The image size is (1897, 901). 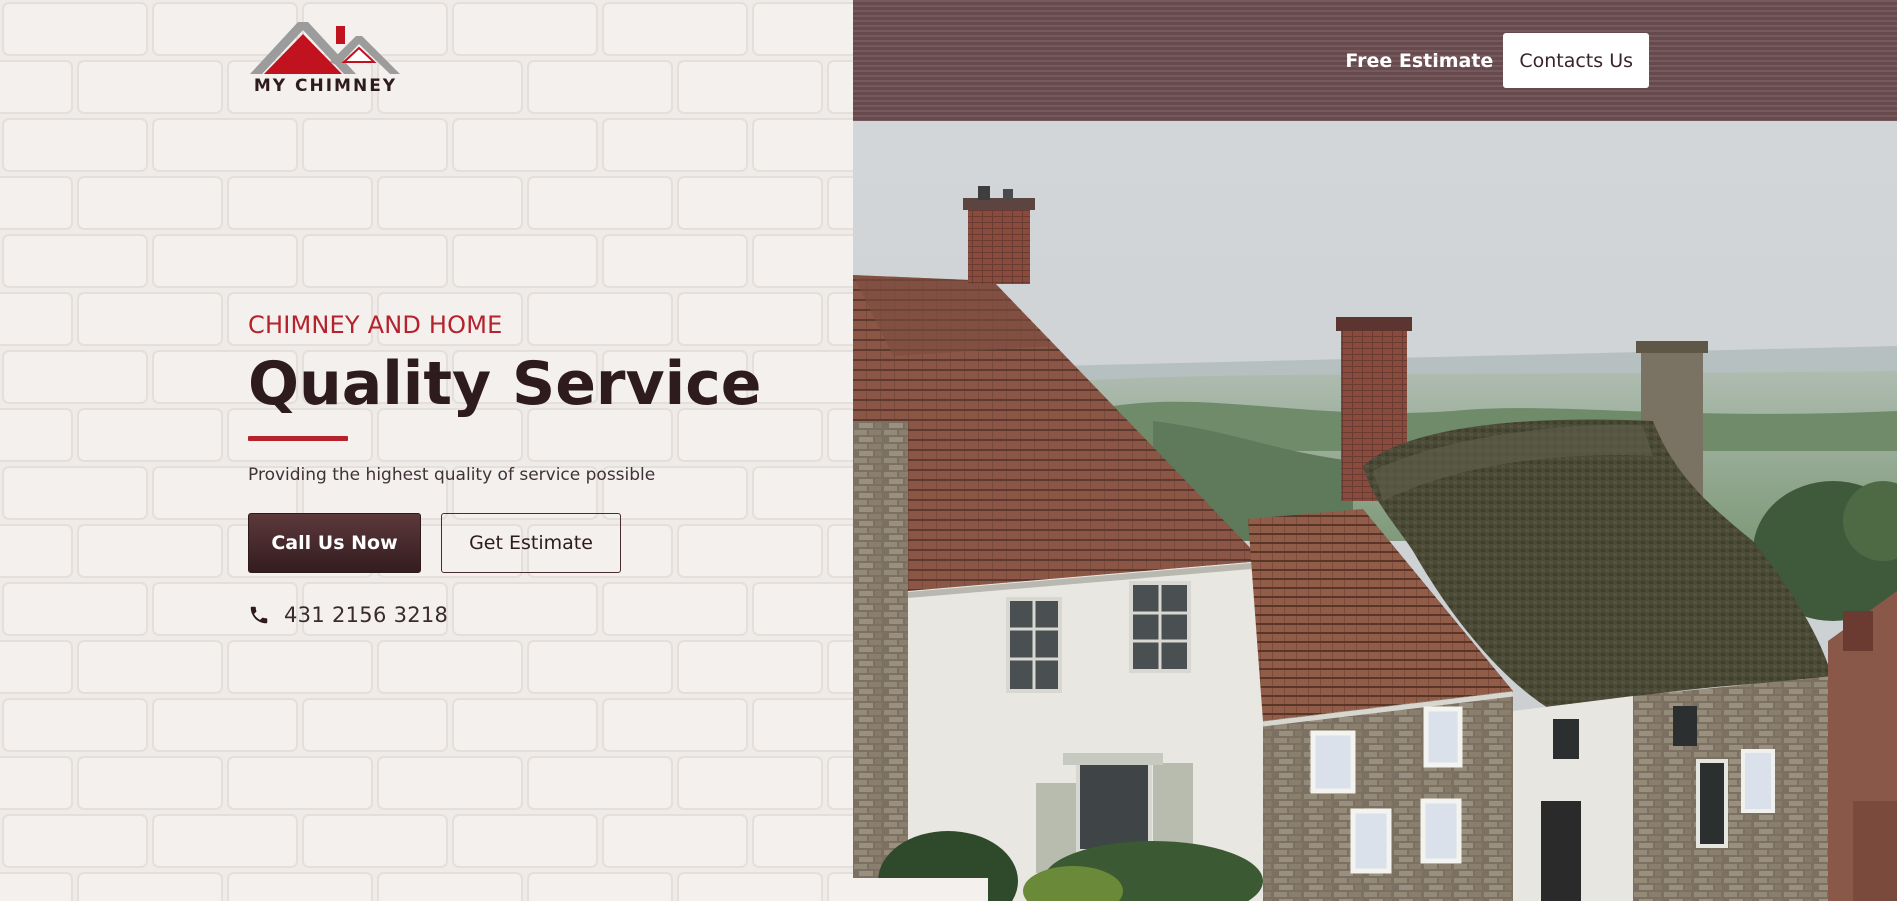 I want to click on house-roof-logo-icon, so click(x=325, y=48).